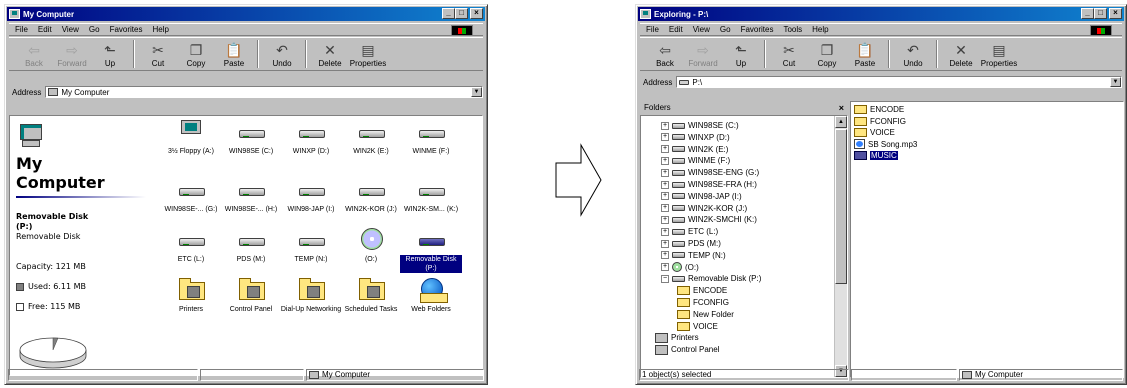  Describe the element at coordinates (711, 278) in the screenshot. I see `tree-item: − Removable Disk (P:)` at that location.